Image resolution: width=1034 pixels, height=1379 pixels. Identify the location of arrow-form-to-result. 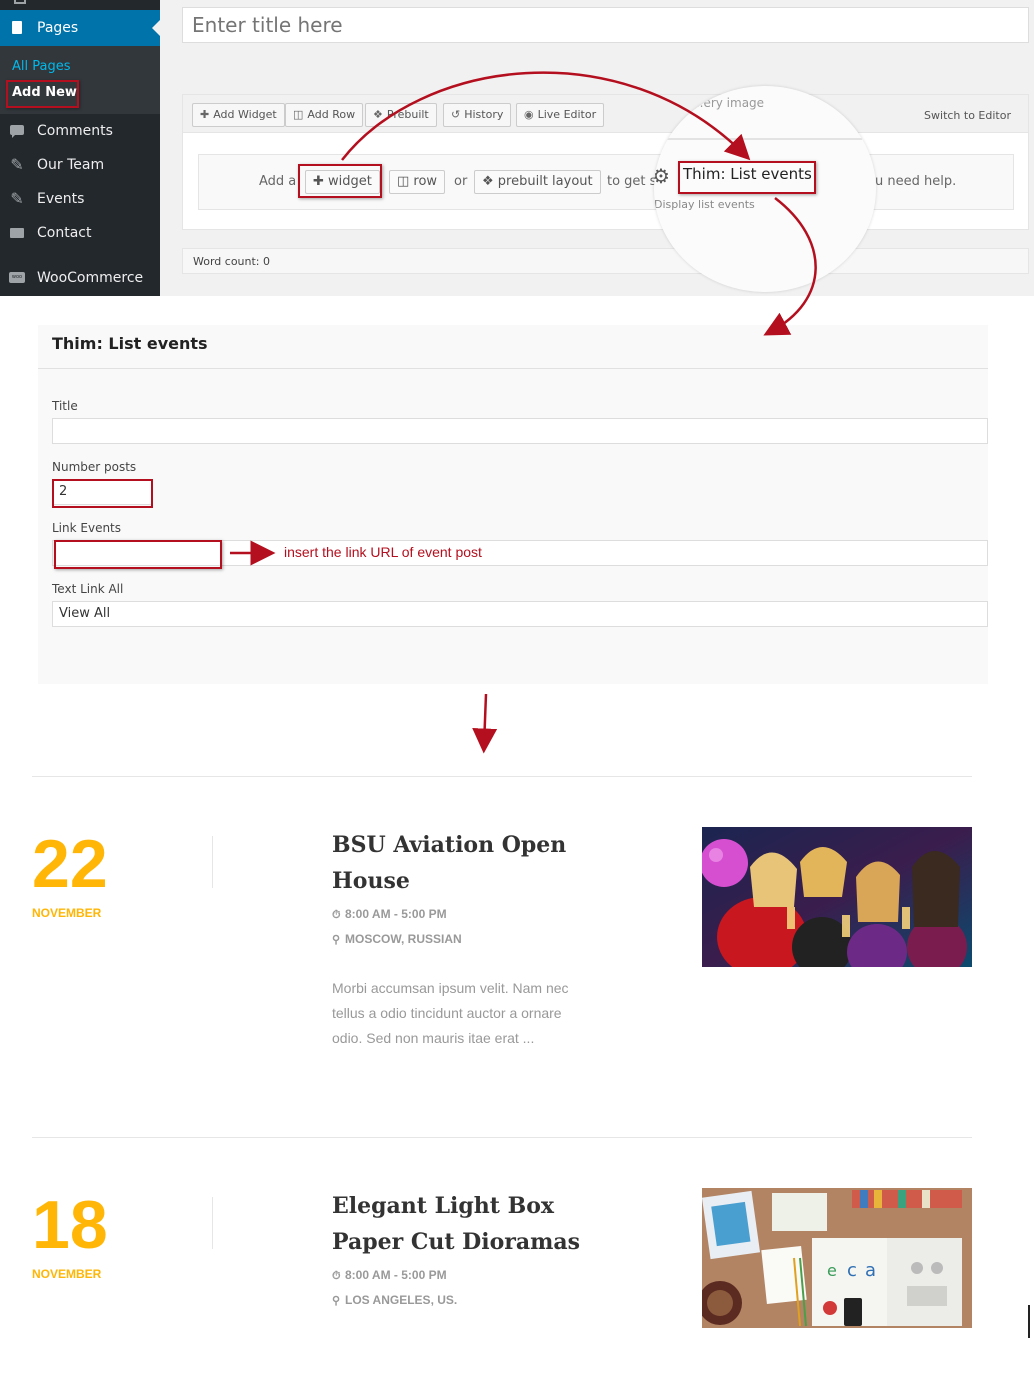
(485, 723).